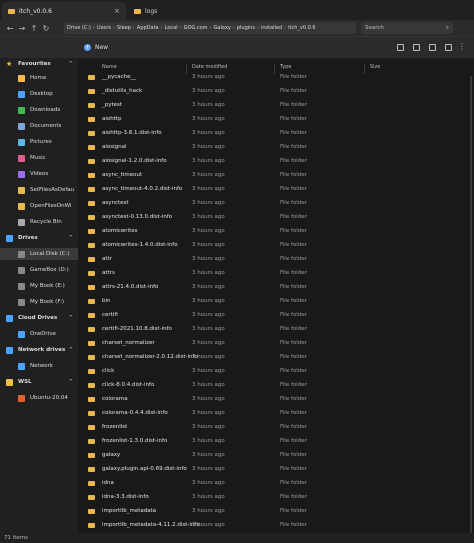 This screenshot has width=474, height=543. Describe the element at coordinates (148, 28) in the screenshot. I see `breadcrumb-item: AppData` at that location.